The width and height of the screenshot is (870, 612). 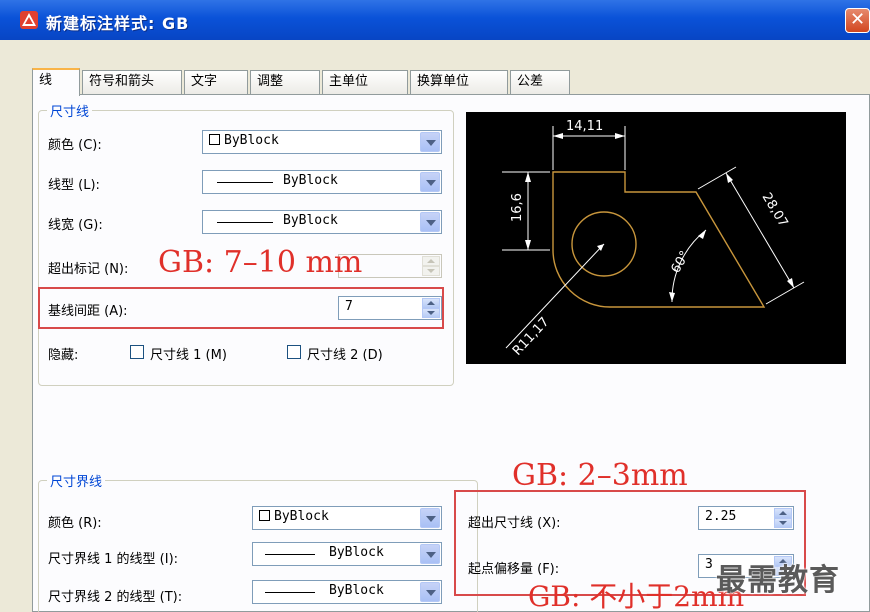 I want to click on offset-from-origin-value: 3, so click(x=709, y=564).